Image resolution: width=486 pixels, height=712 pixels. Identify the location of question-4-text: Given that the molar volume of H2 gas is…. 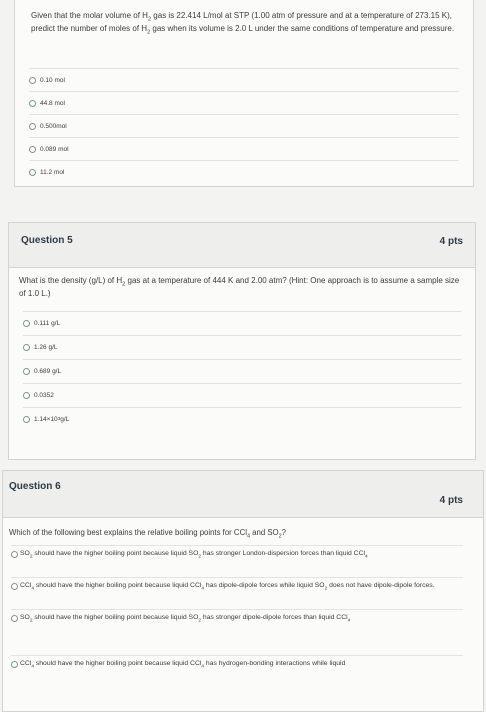
(243, 23).